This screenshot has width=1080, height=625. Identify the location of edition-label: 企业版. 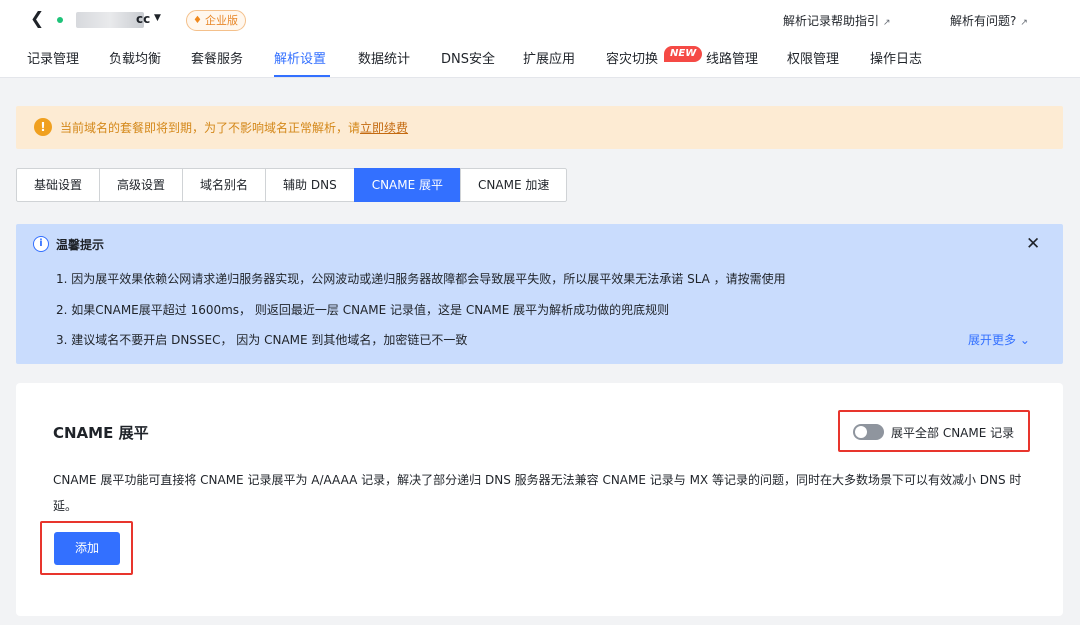
(221, 20).